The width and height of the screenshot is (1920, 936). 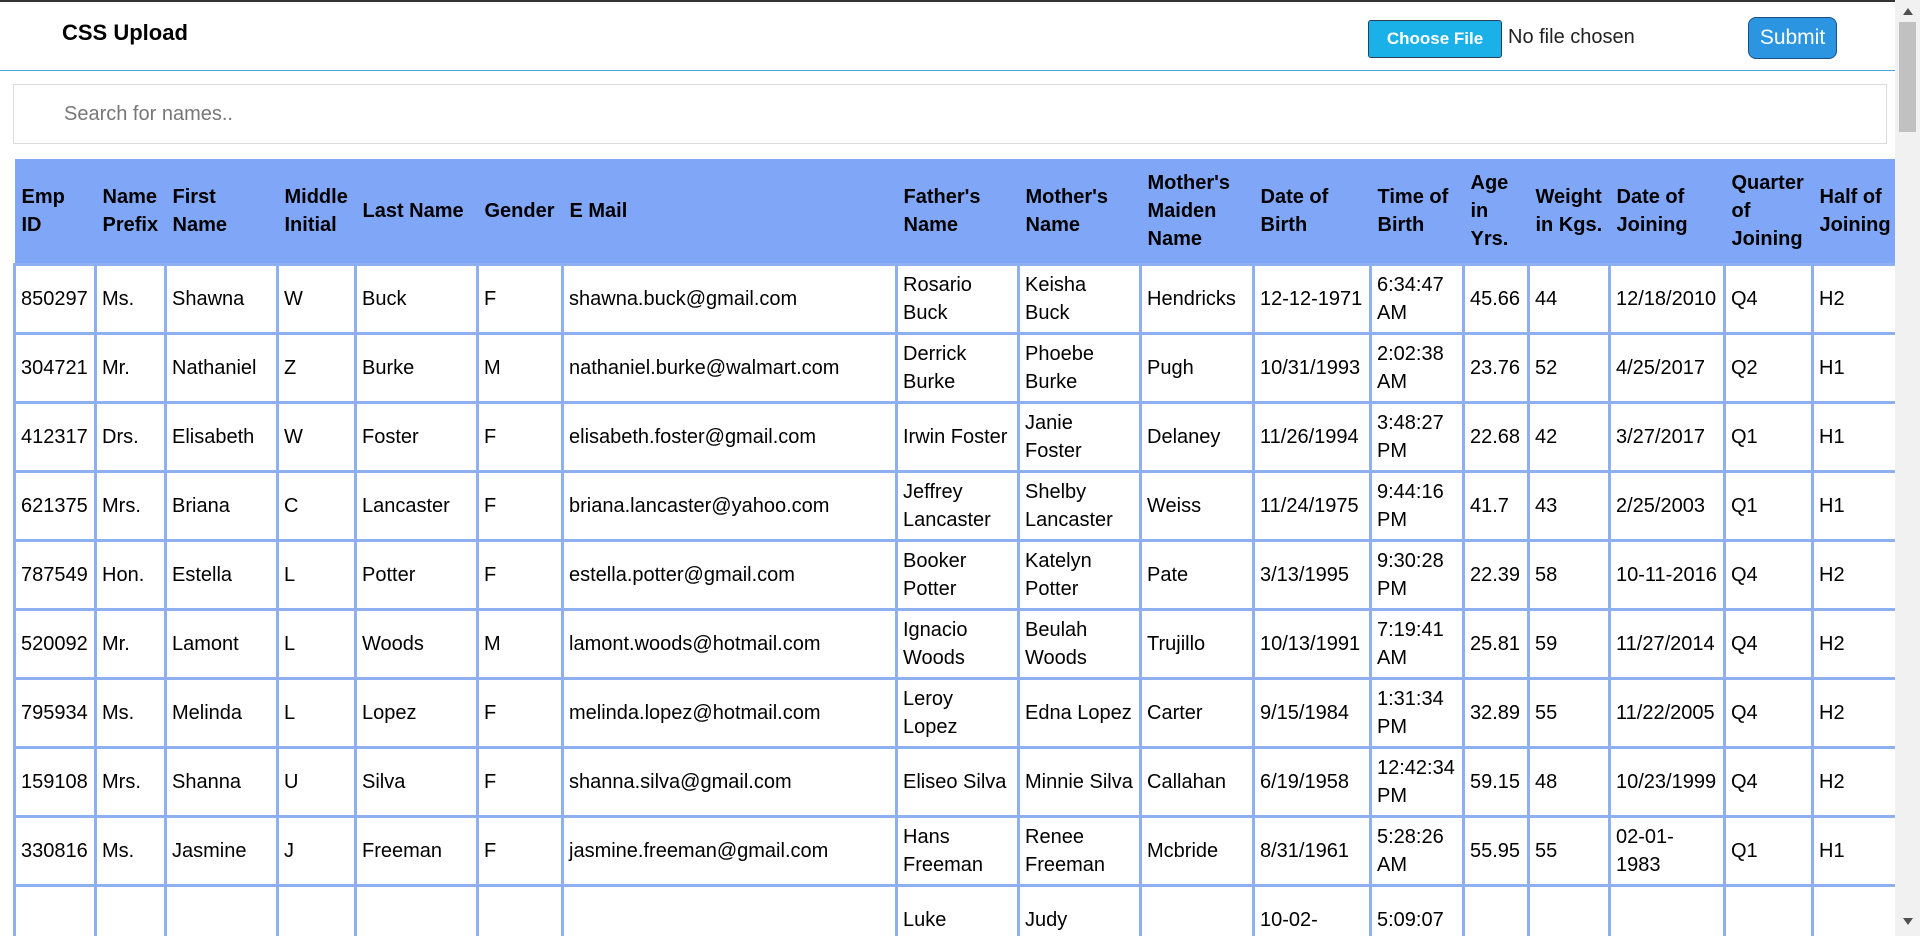 What do you see at coordinates (1417, 575) in the screenshot?
I see `table-cell: 9:30:28 PM` at bounding box center [1417, 575].